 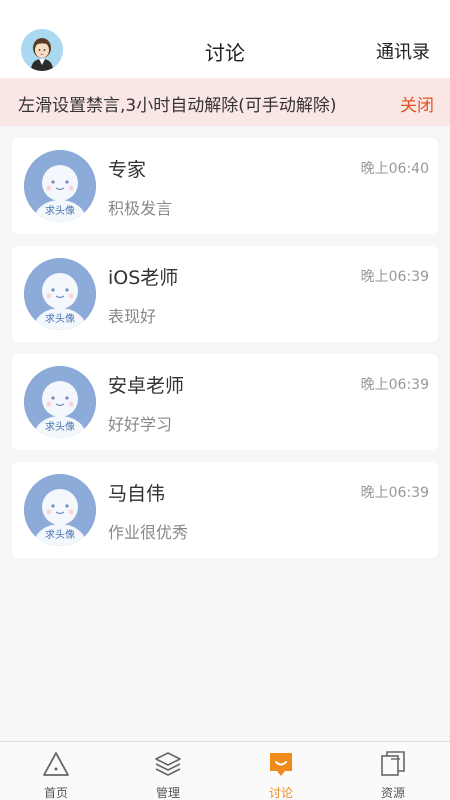 What do you see at coordinates (225, 39) in the screenshot?
I see `header: 讨论 通讯录` at bounding box center [225, 39].